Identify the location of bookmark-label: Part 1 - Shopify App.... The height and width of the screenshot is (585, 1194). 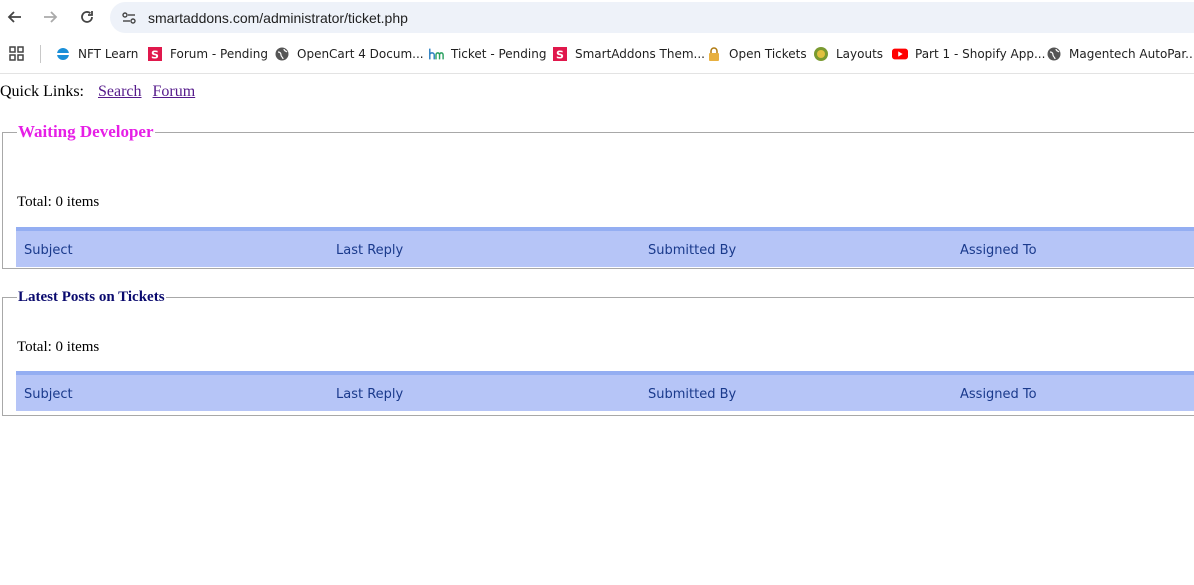
(980, 54).